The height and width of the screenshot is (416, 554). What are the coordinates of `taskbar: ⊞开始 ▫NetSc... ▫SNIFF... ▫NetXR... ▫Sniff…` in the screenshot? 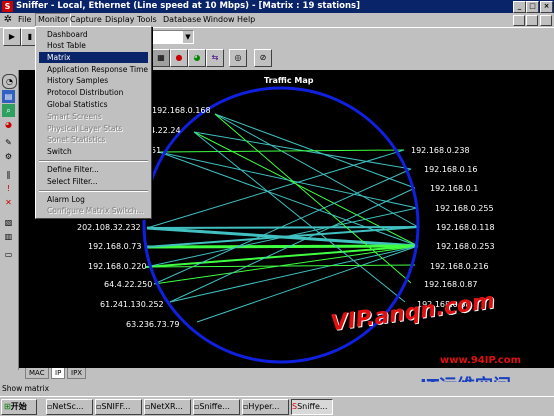 It's located at (277, 406).